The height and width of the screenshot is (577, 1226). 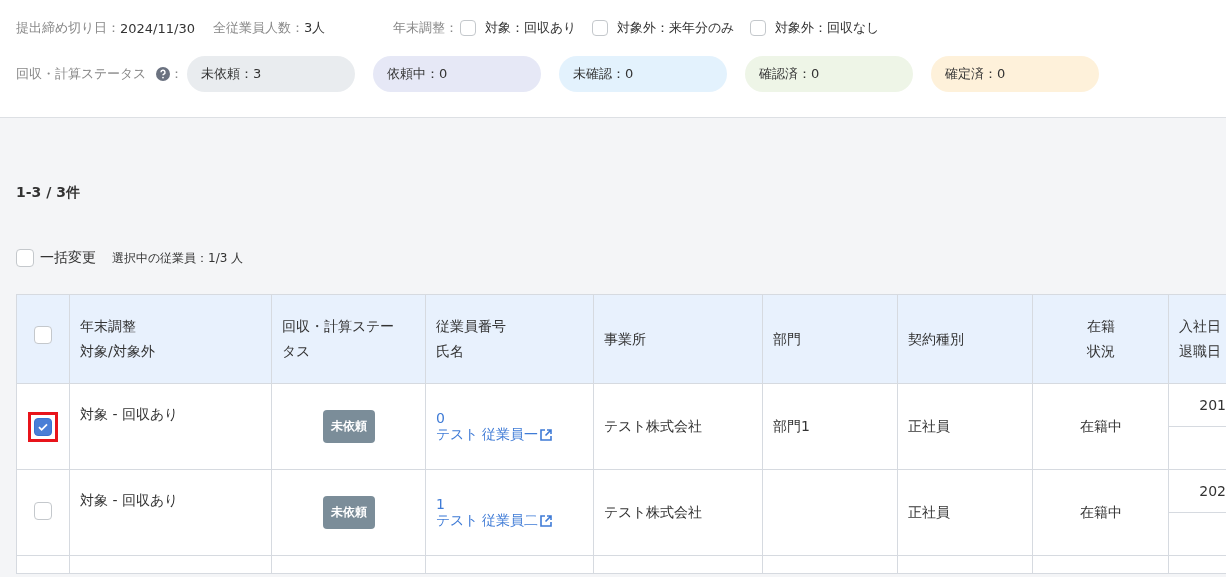 I want to click on status-count-pill: 確定済：0, so click(x=1015, y=74).